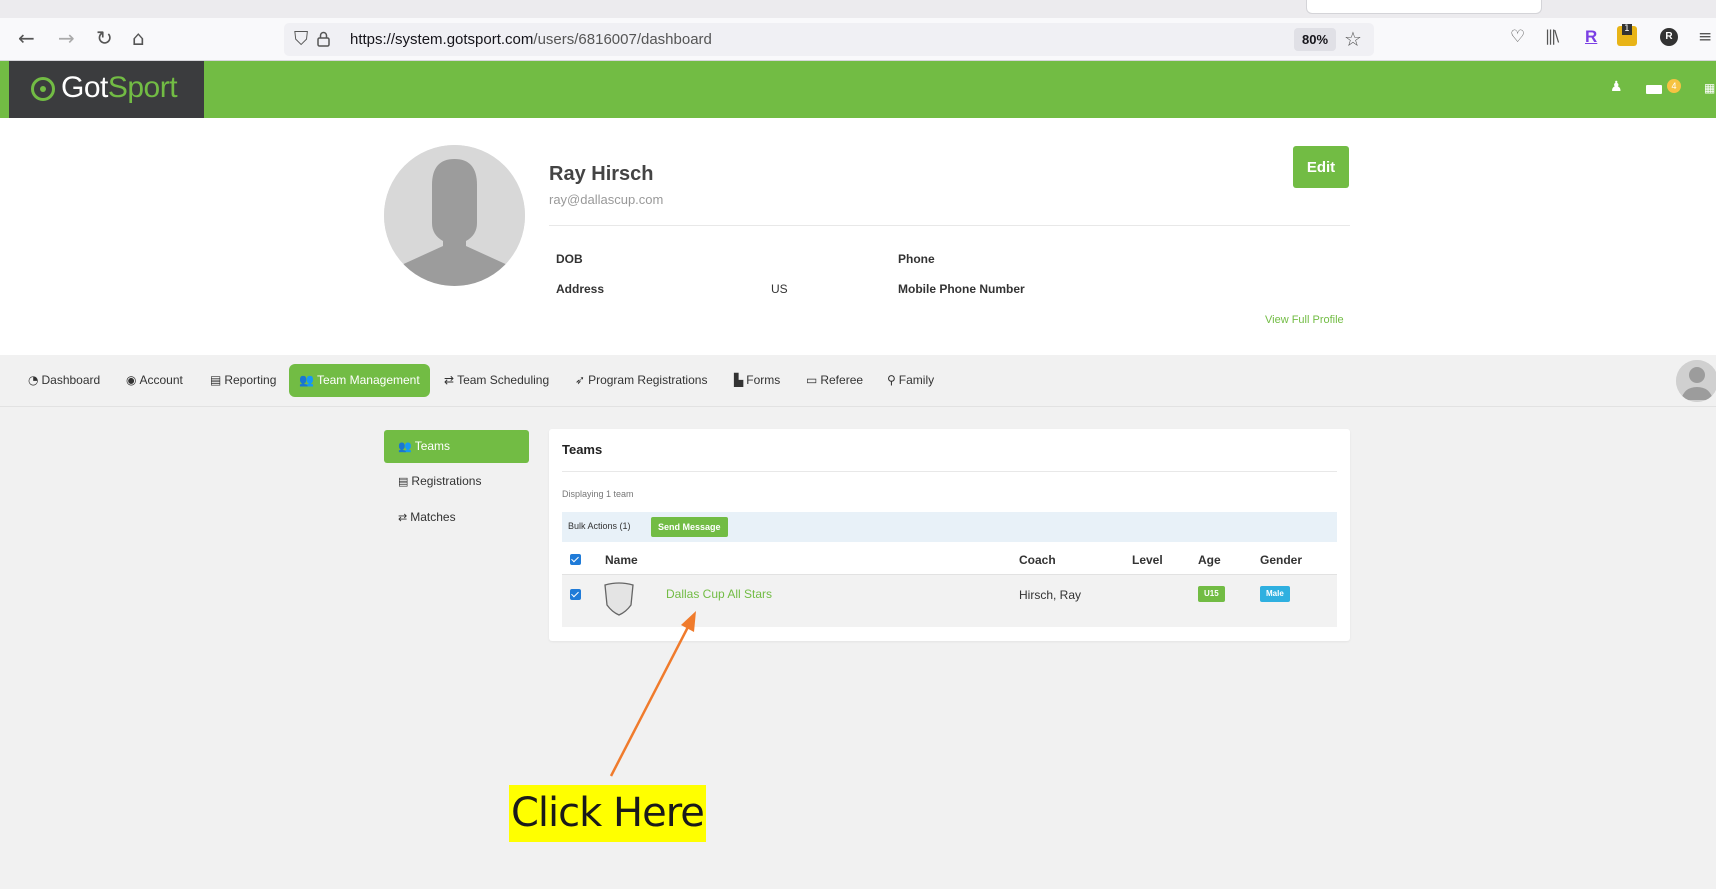 The image size is (1716, 889). Describe the element at coordinates (442, 39) in the screenshot. I see `url-host: https://system.gotsport.com` at that location.